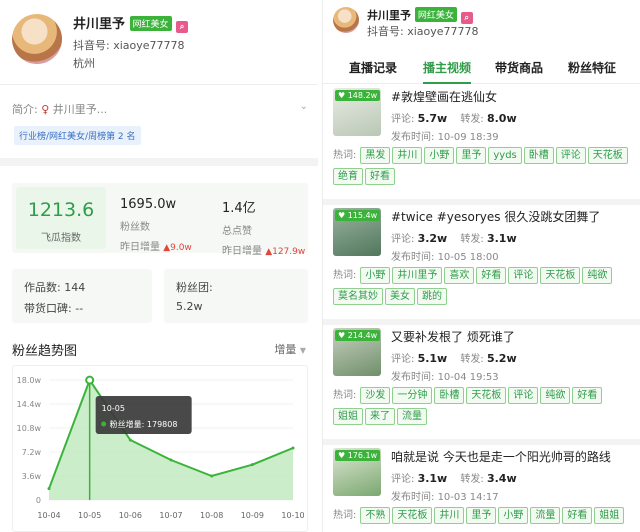 The height and width of the screenshot is (532, 640). What do you see at coordinates (38, 500) in the screenshot?
I see `y-tick-label: 0` at bounding box center [38, 500].